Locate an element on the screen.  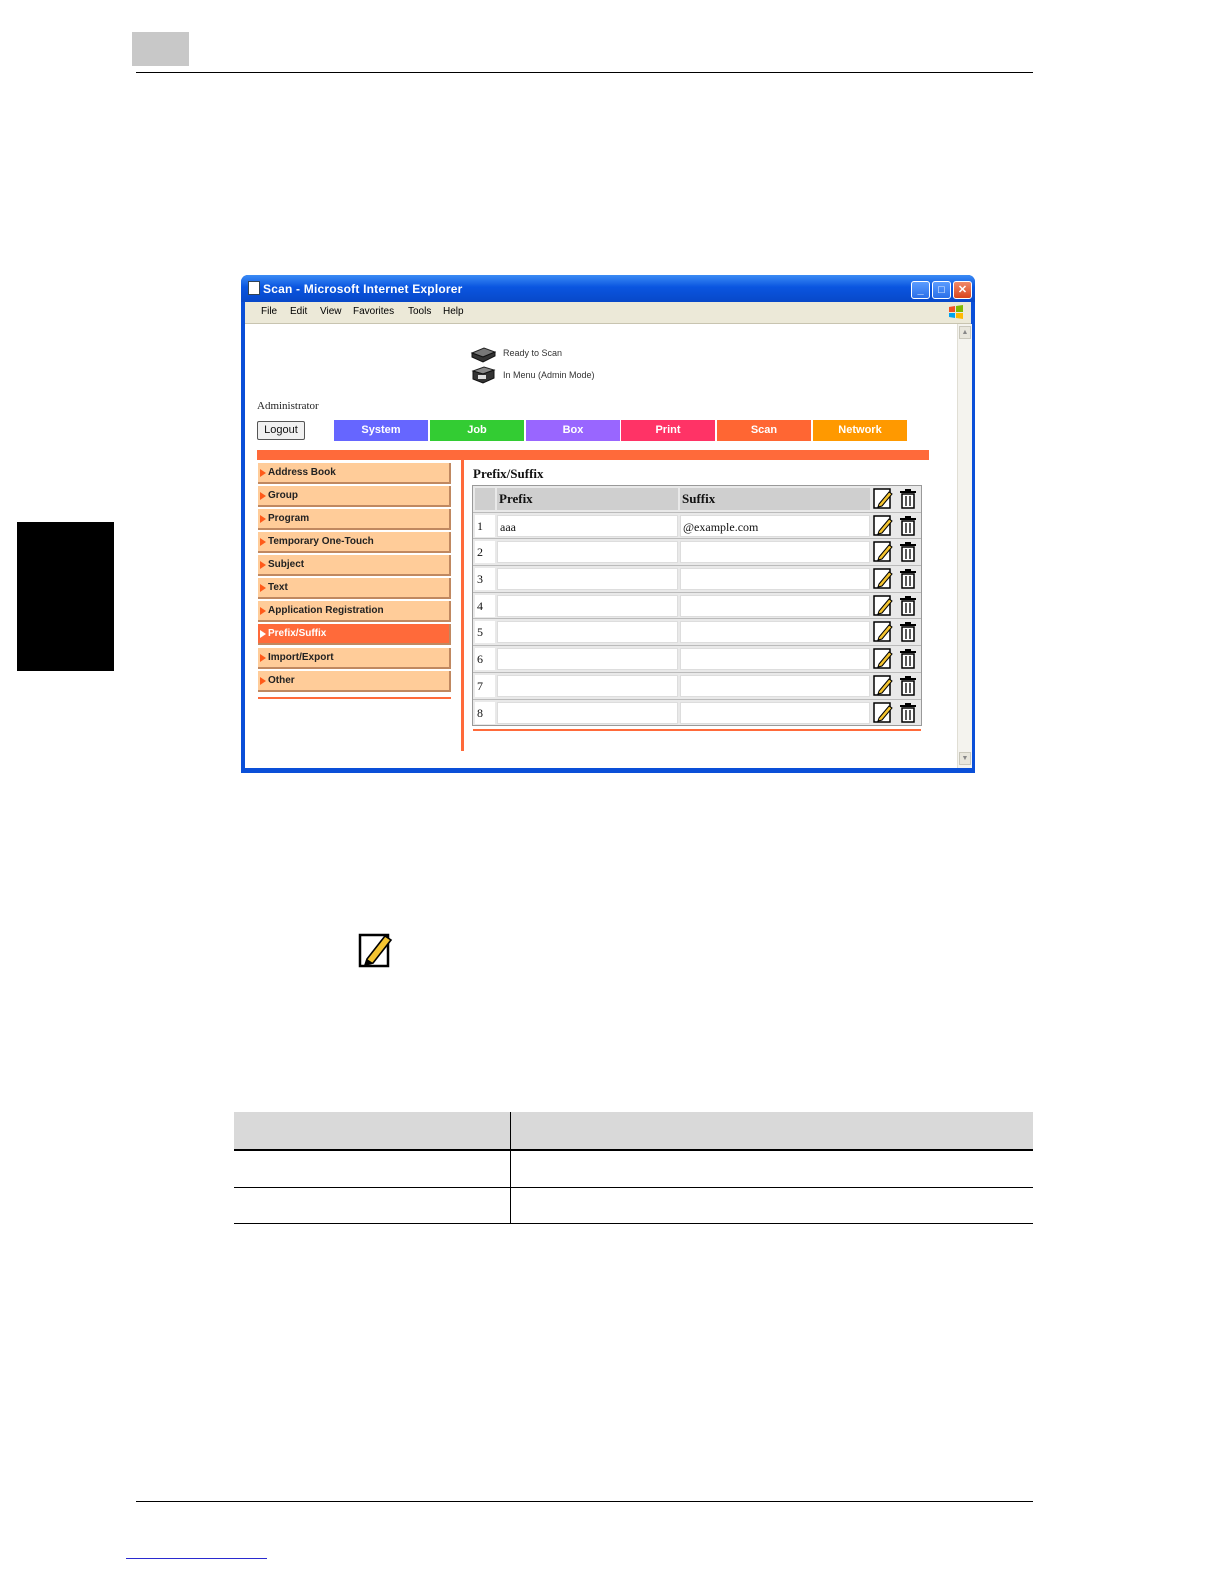
nav-item-label: Program is located at coordinates (289, 518).